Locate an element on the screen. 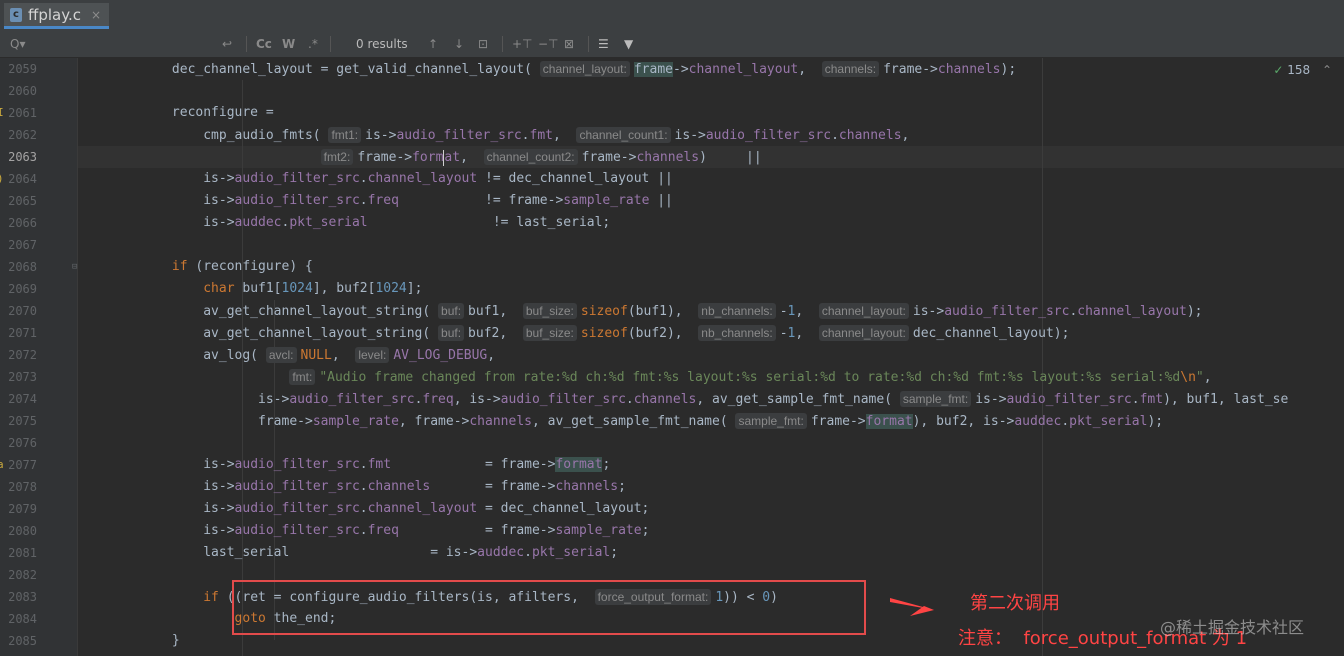 This screenshot has width=1344, height=656. gutter-marker-icon: ) is located at coordinates (2, 179).